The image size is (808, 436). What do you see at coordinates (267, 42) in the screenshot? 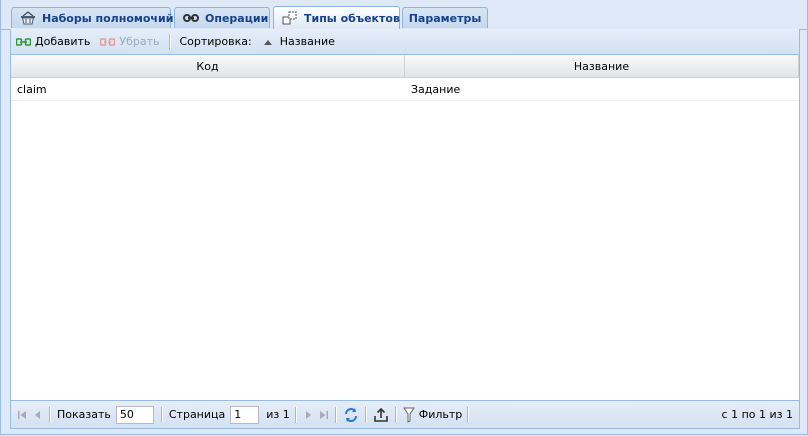
I see `sort-ascending-icon` at bounding box center [267, 42].